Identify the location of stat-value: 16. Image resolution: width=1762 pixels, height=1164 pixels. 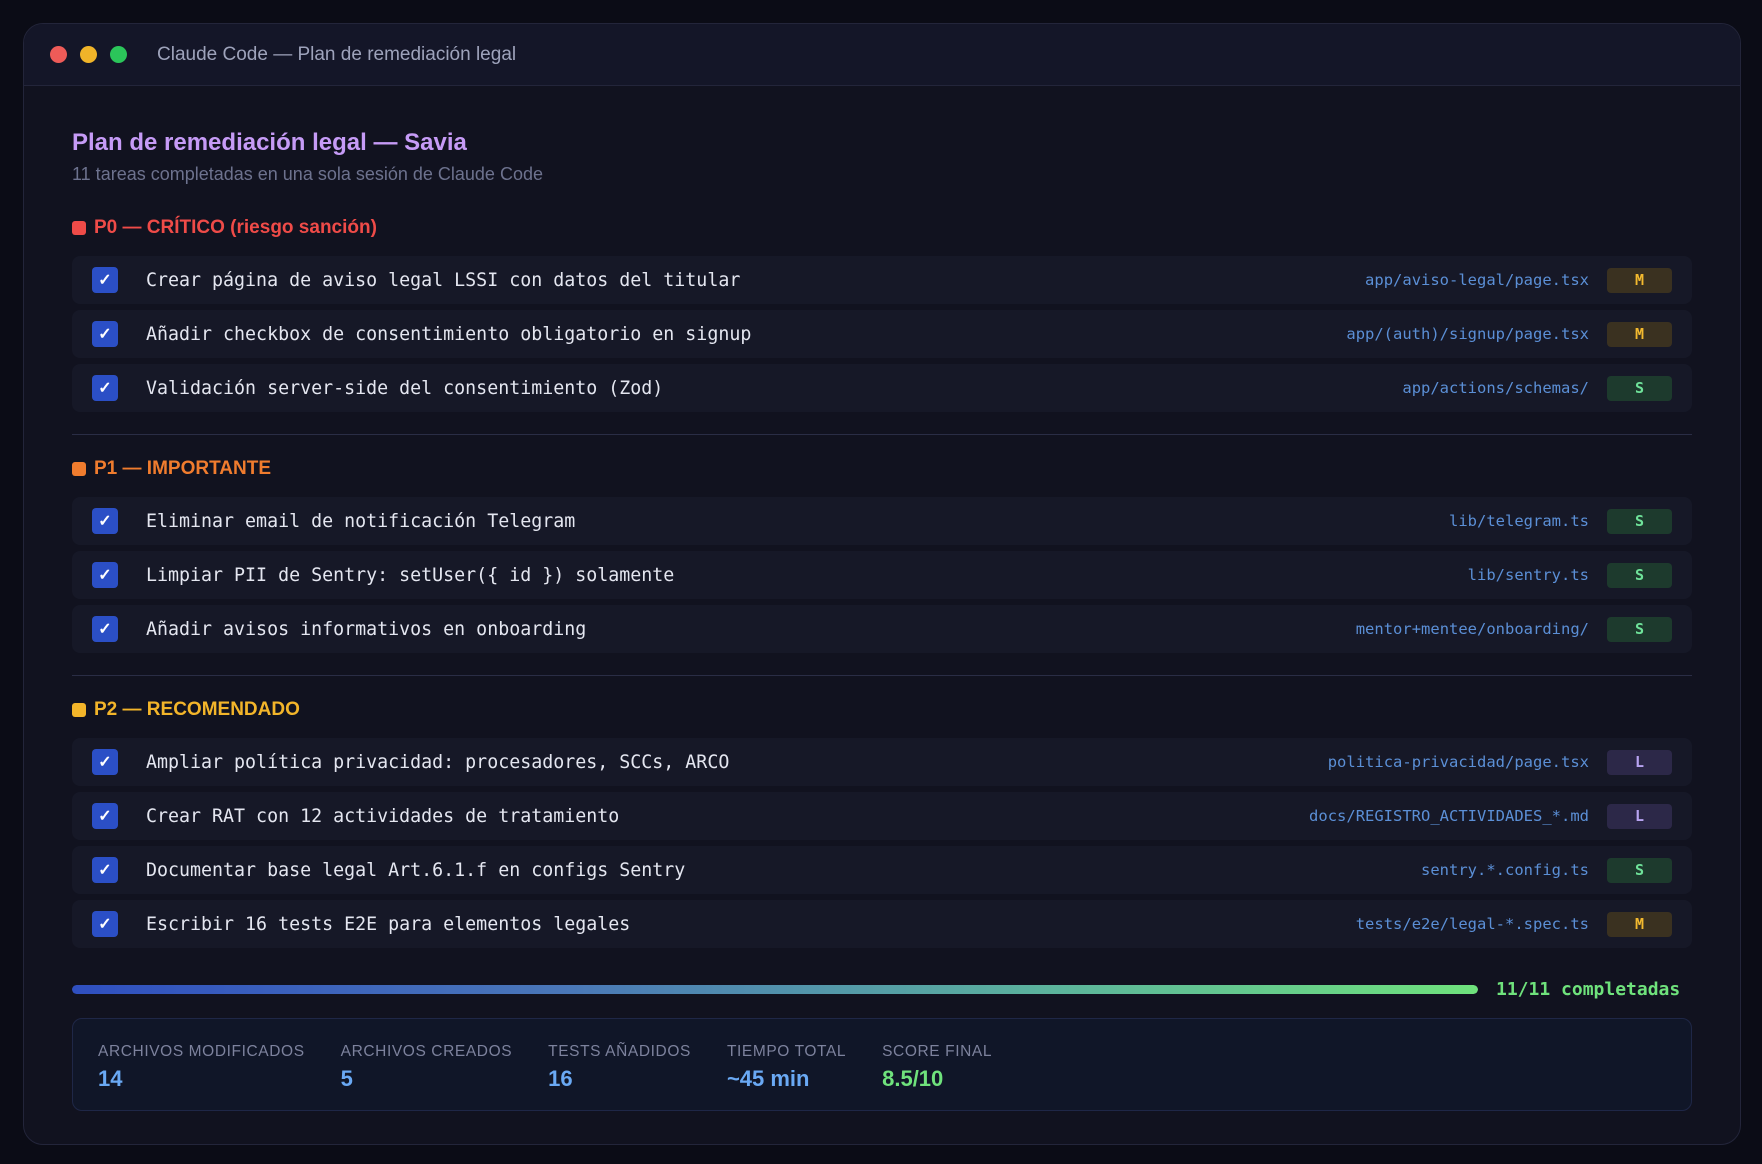
(560, 1078).